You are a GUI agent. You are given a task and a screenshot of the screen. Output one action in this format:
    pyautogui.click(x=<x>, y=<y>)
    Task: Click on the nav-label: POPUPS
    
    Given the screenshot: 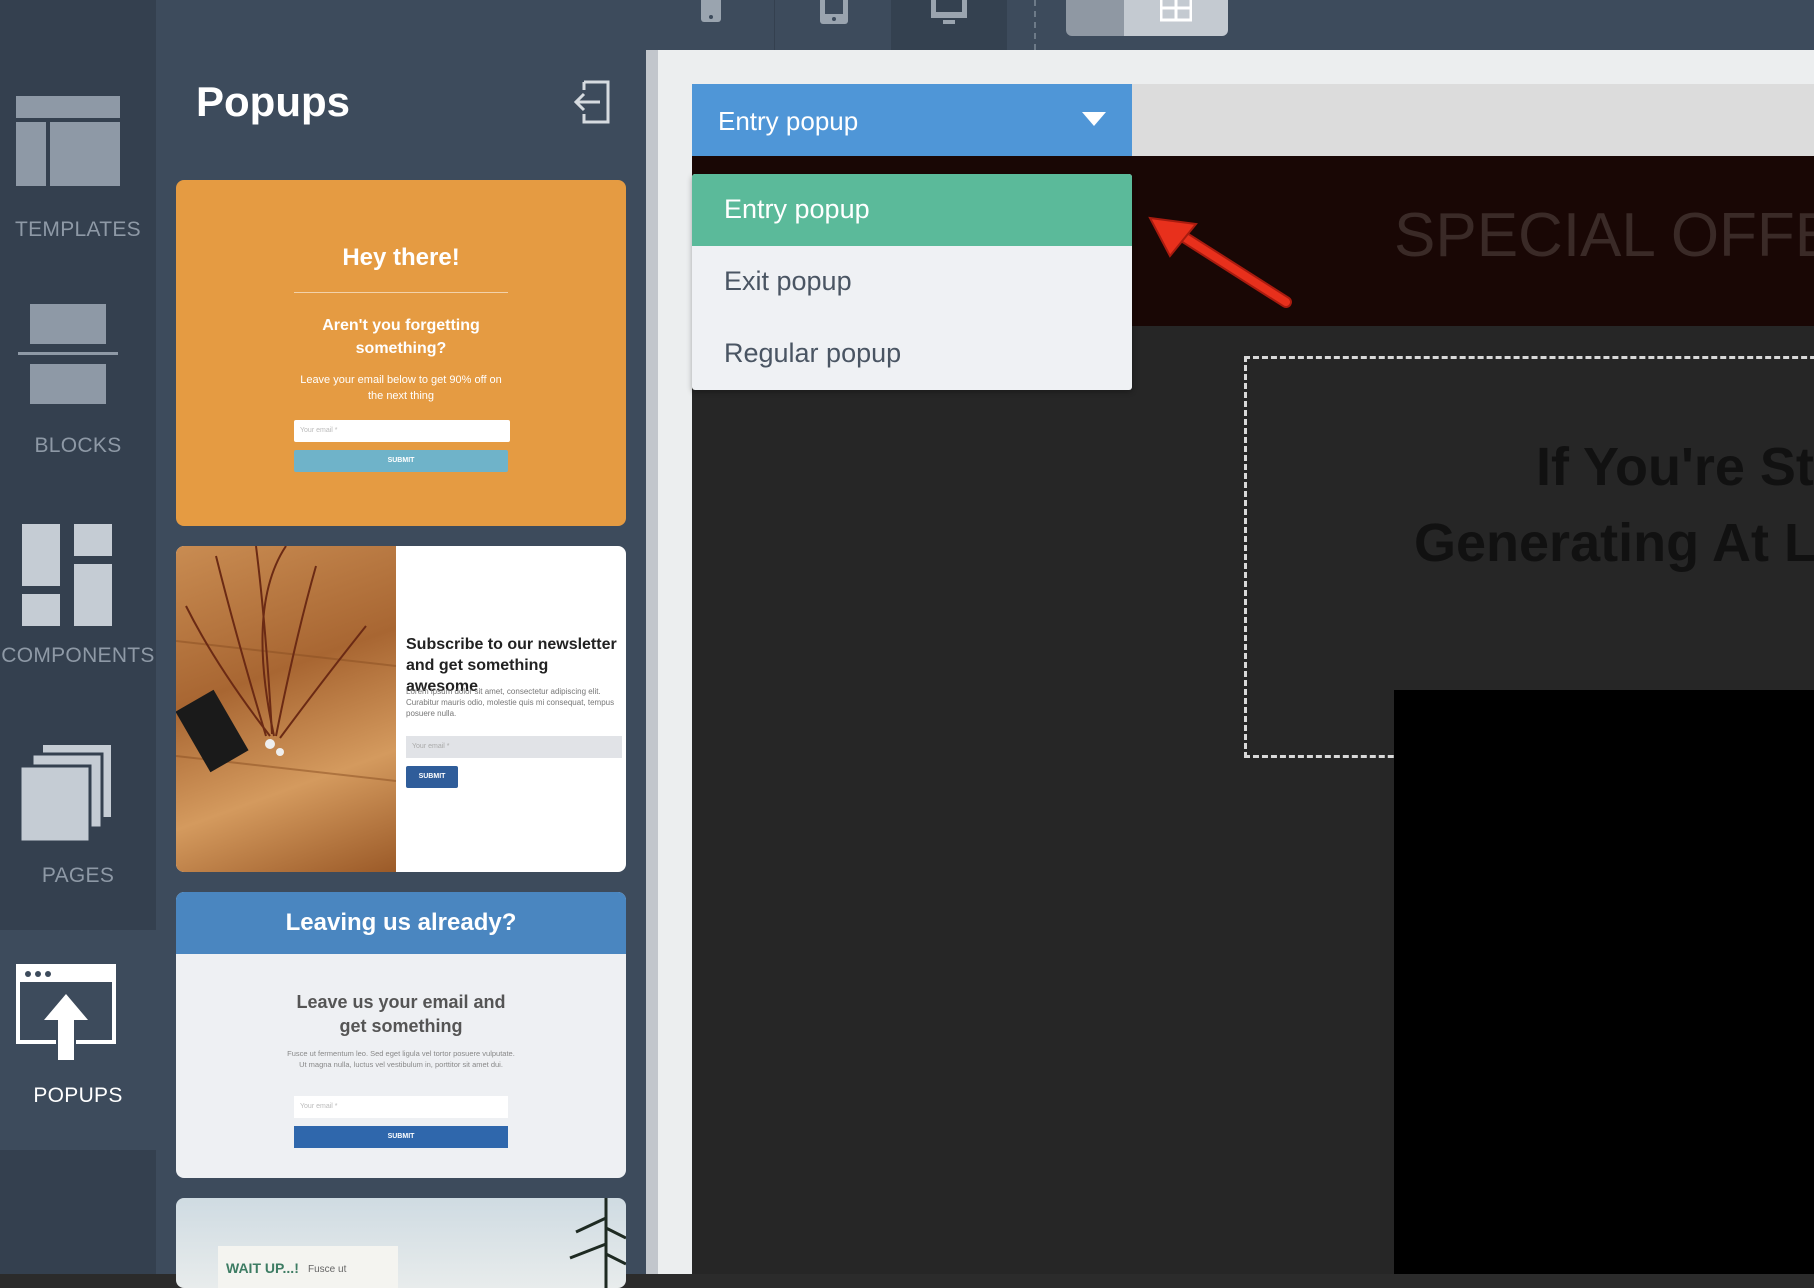 What is the action you would take?
    pyautogui.click(x=78, y=1095)
    